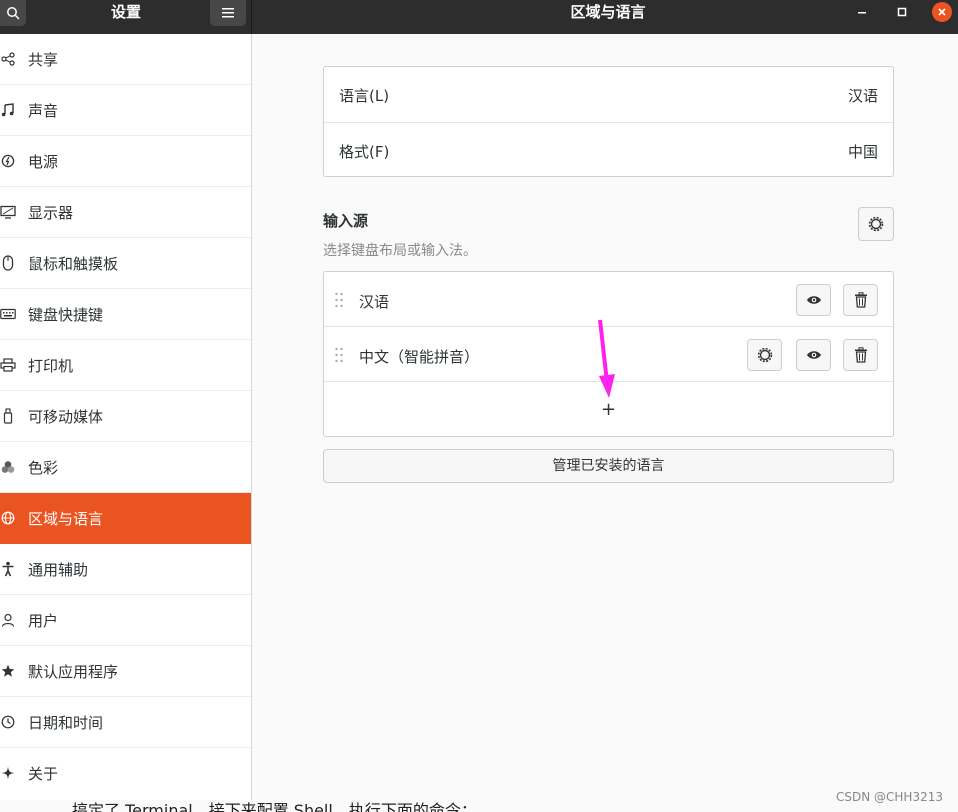 This screenshot has width=958, height=812. Describe the element at coordinates (889, 797) in the screenshot. I see `watermark: CSDN @CHH3213` at that location.